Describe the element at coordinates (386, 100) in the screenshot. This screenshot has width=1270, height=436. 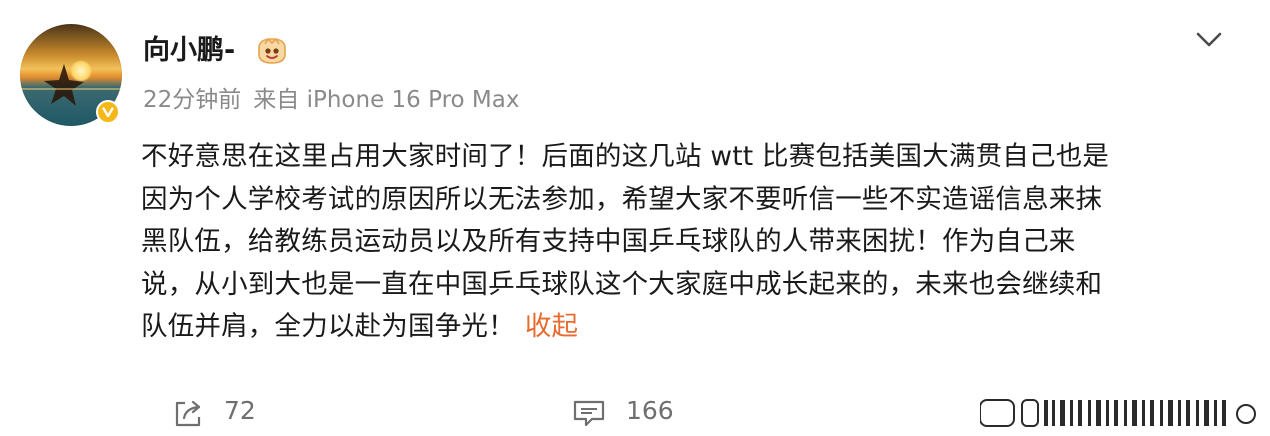
I see `post-source: 来自 iPhone 16 Pro Max` at that location.